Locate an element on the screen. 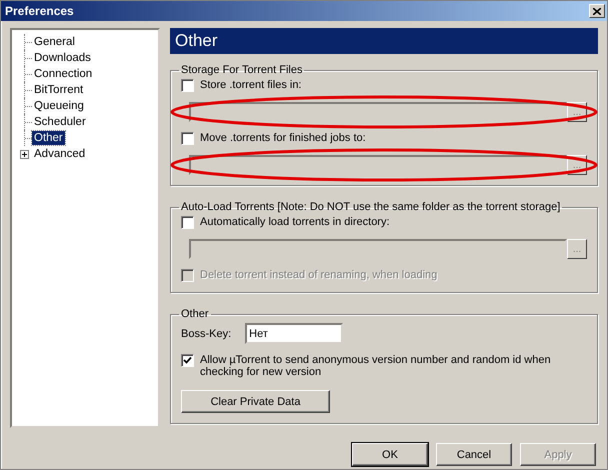  checkbox-label: Move .torrents for finished jobs to: is located at coordinates (283, 138).